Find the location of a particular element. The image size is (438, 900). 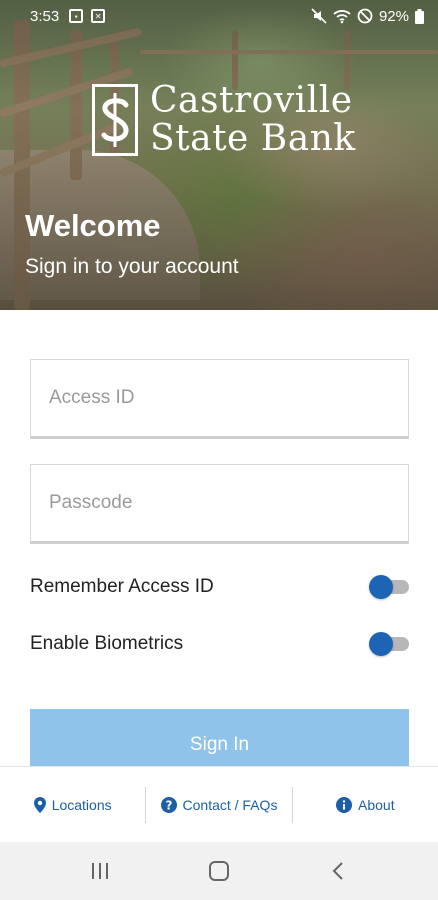

info-icon is located at coordinates (344, 804).